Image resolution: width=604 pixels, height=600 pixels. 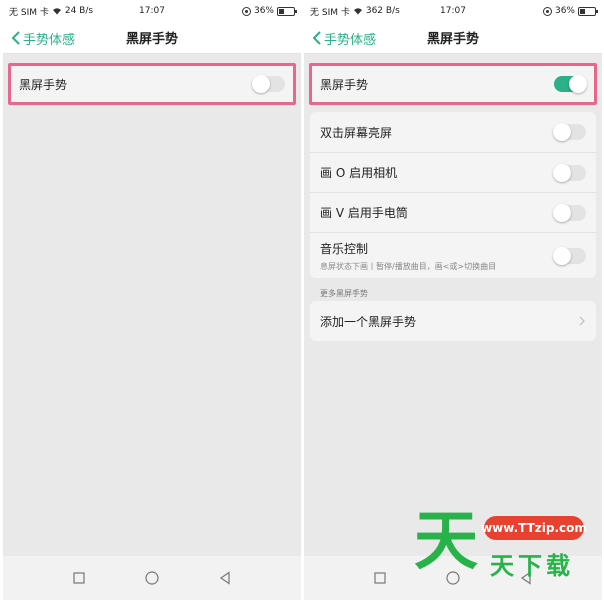 I want to click on row-description: 息屏状态下画丨暂停/播放曲目，画<或>切换曲目, so click(x=408, y=266).